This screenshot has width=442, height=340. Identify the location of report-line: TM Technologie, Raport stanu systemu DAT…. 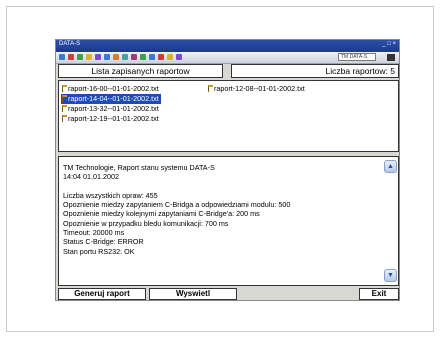
(139, 167).